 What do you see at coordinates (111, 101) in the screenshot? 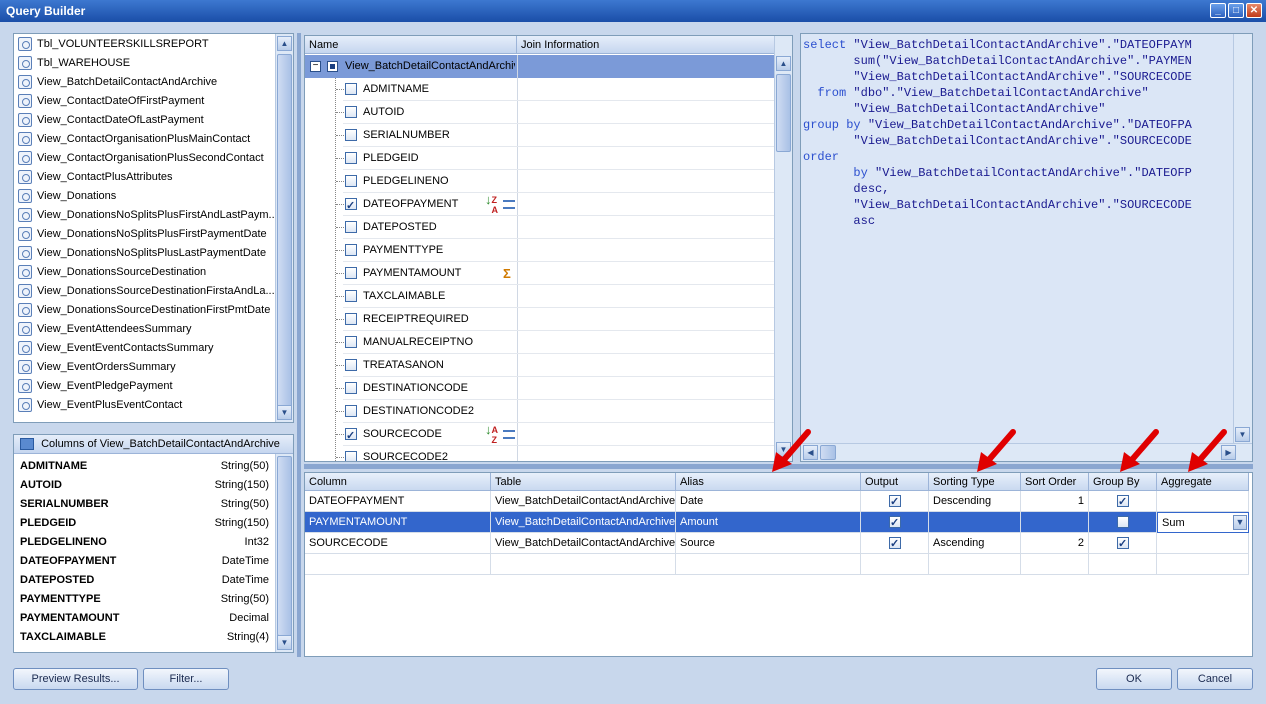
I see `table-list-item: View_ContactDateOfFirstPayment` at bounding box center [111, 101].